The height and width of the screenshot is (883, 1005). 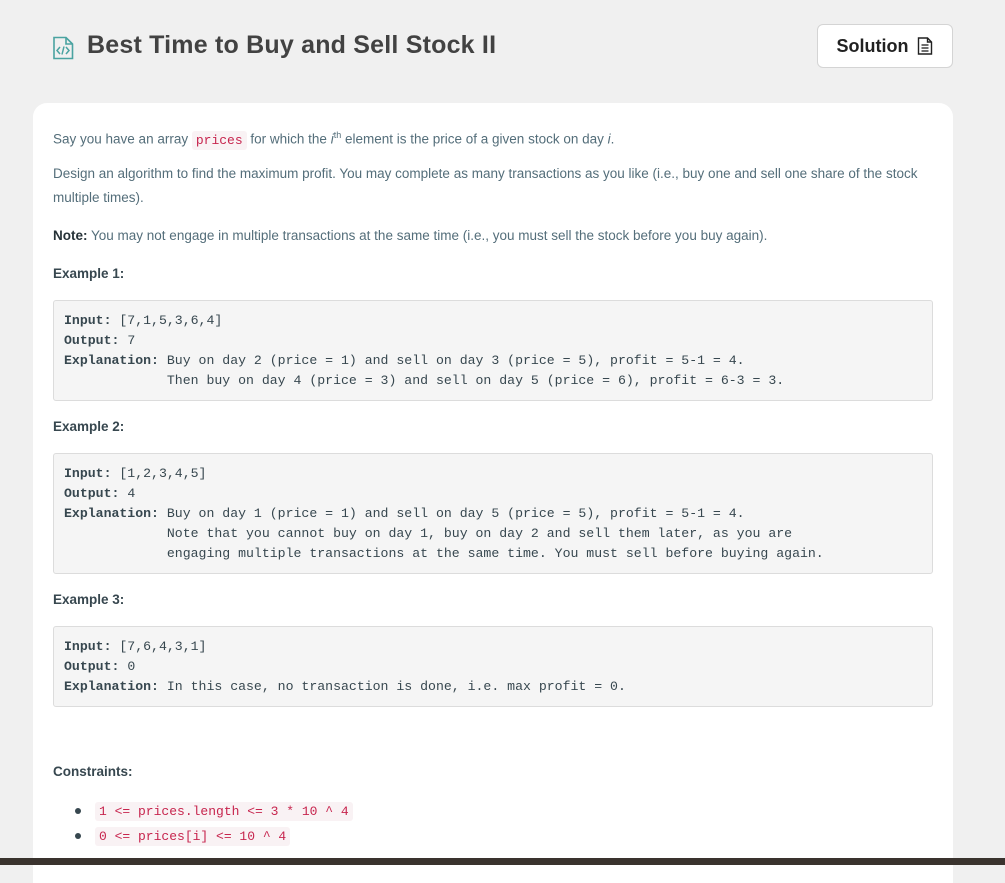 I want to click on example-1-title: Example 1:, so click(x=89, y=273).